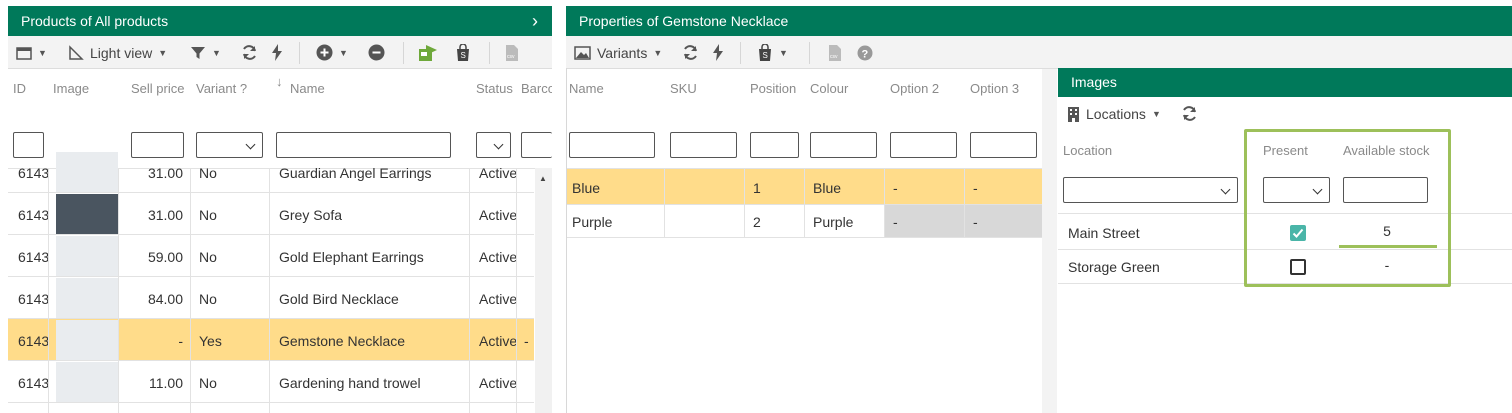  Describe the element at coordinates (493, 145) in the screenshot. I see `status-filter-select` at that location.